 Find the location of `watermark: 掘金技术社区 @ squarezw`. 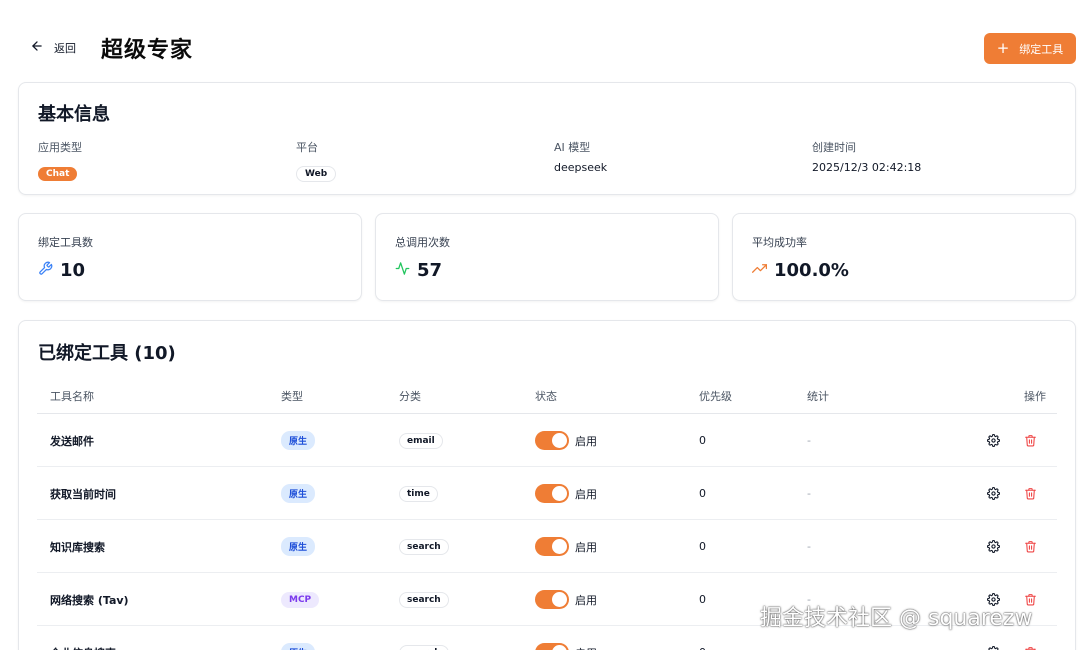

watermark: 掘金技术社区 @ squarezw is located at coordinates (896, 618).